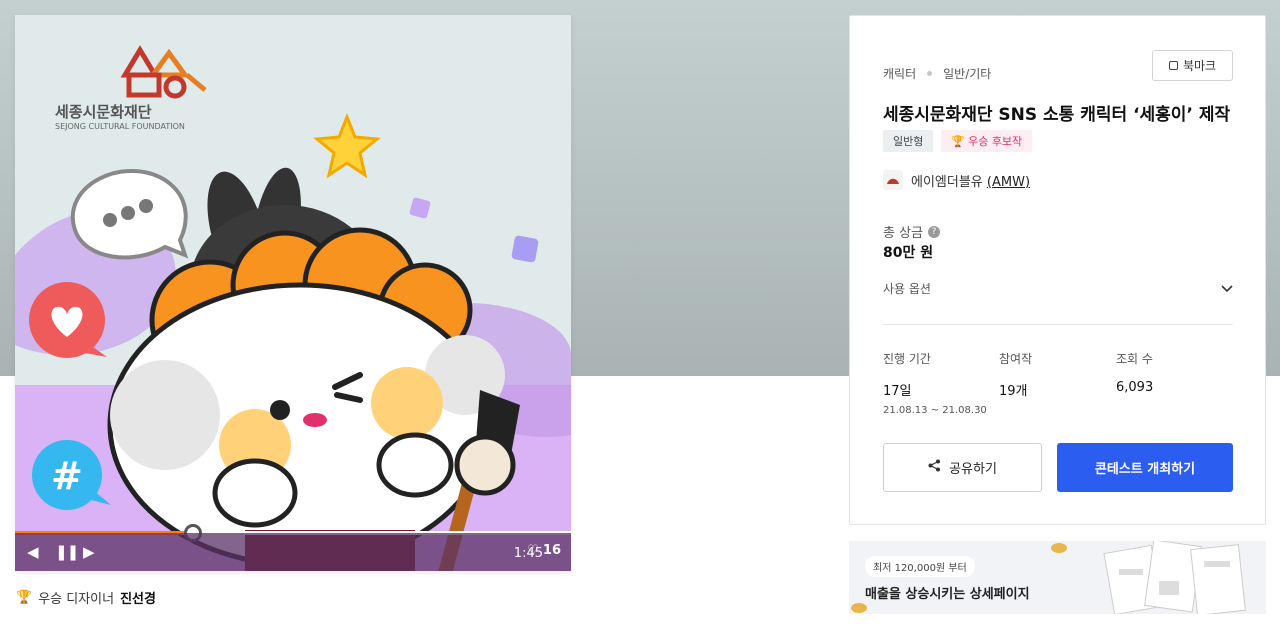  I want to click on breadcrumb: 캐릭터 일반/기타, so click(937, 73).